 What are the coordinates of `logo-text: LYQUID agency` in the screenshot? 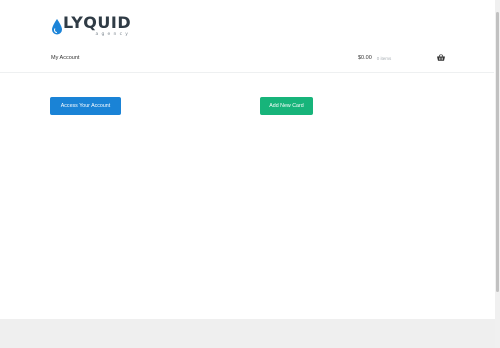 It's located at (97, 25).